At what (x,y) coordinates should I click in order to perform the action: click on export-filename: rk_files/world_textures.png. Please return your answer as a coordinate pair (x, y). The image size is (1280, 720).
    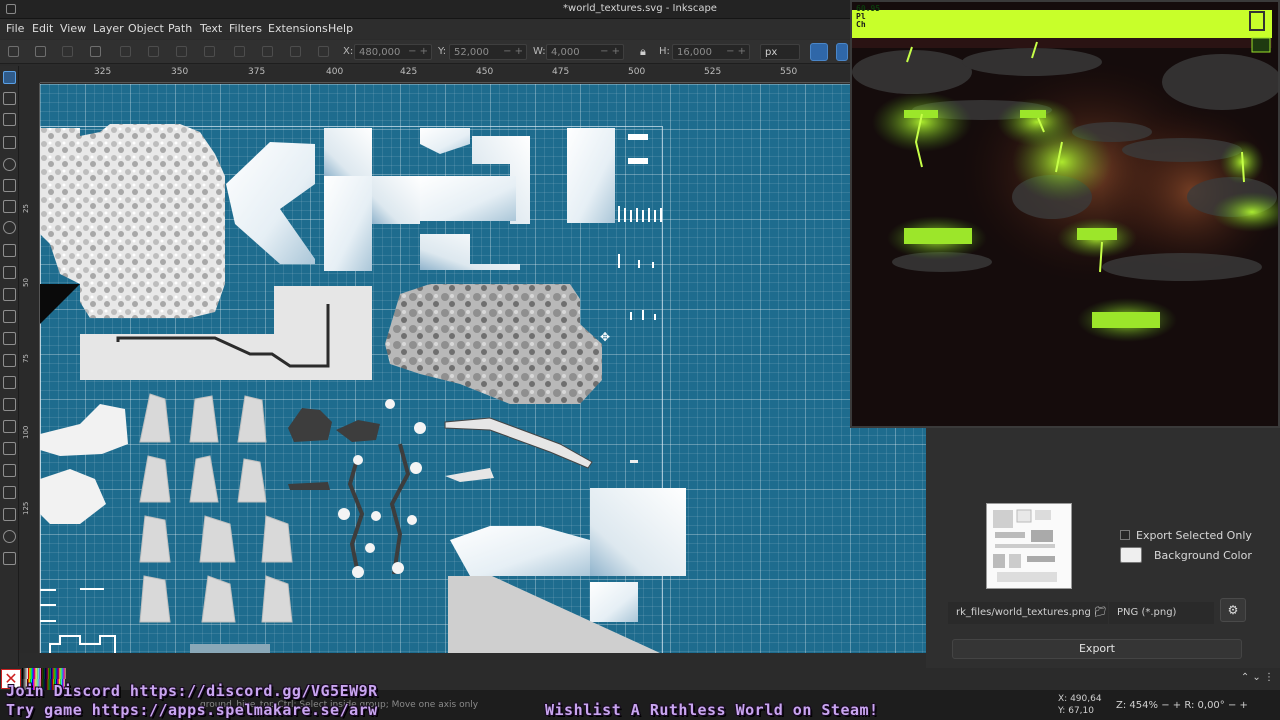
    Looking at the image, I should click on (1023, 612).